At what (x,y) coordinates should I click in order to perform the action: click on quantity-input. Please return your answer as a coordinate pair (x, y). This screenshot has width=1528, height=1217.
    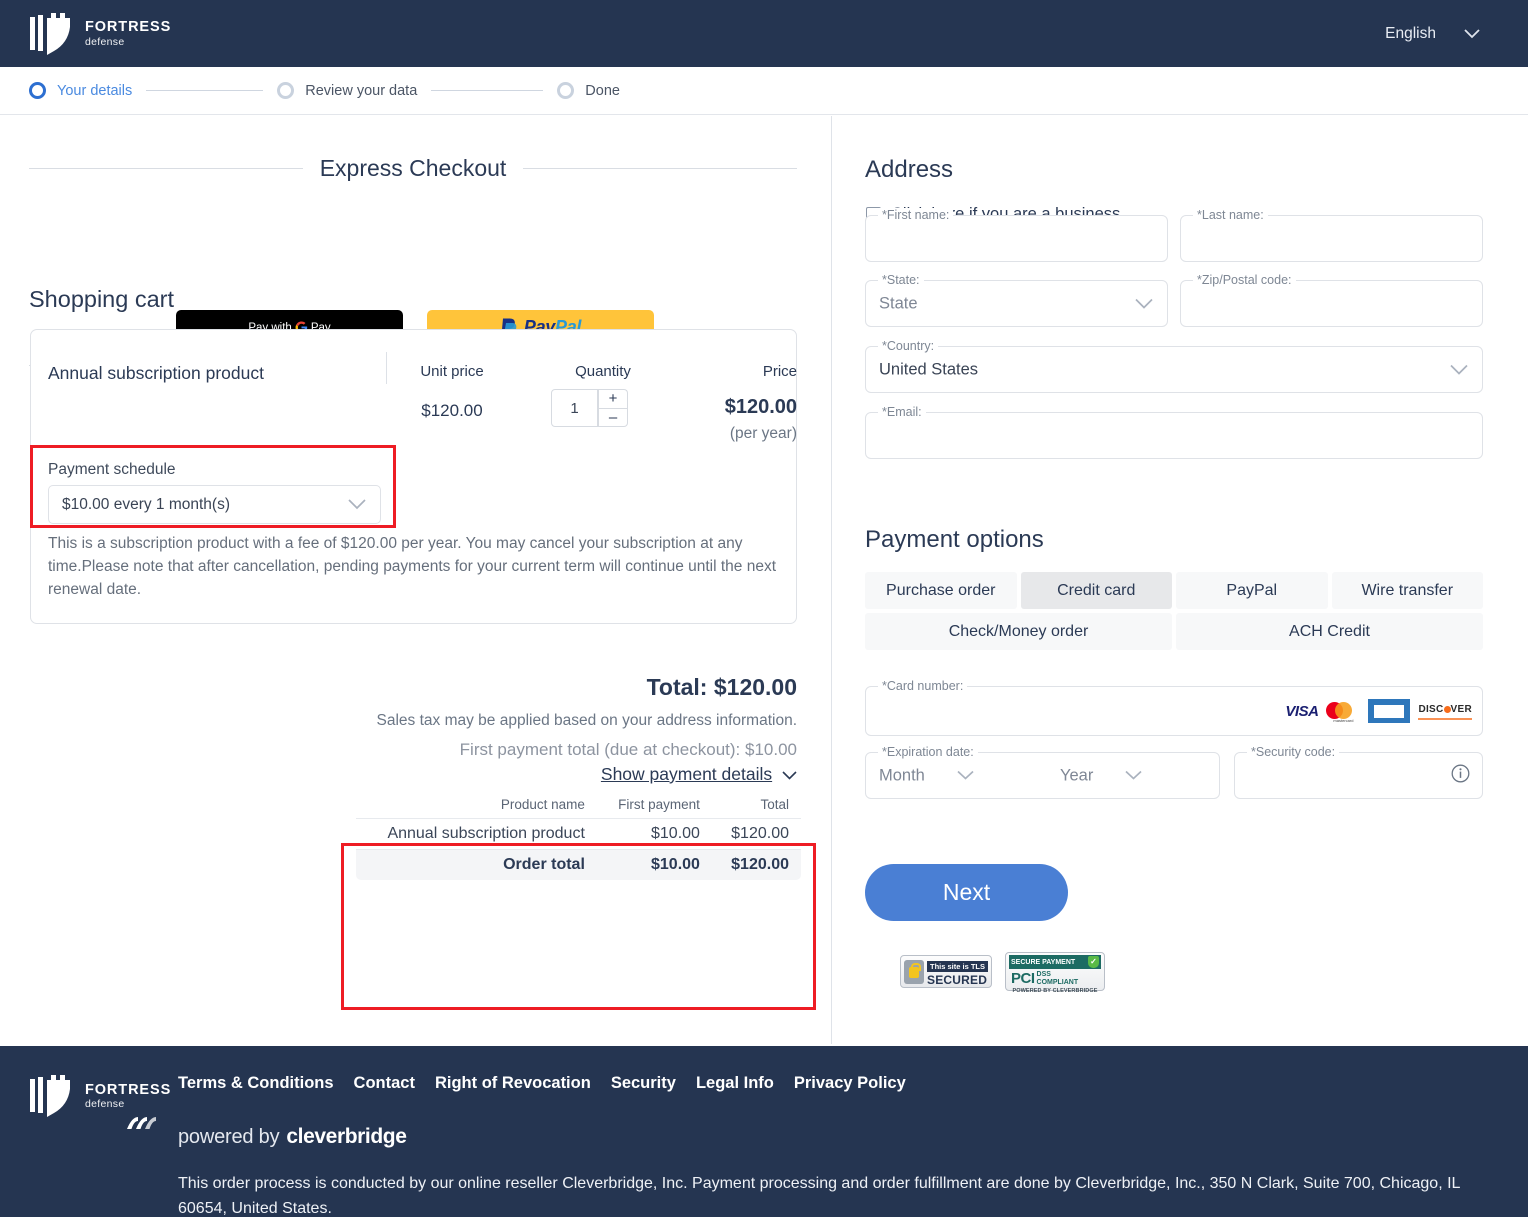
    Looking at the image, I should click on (574, 408).